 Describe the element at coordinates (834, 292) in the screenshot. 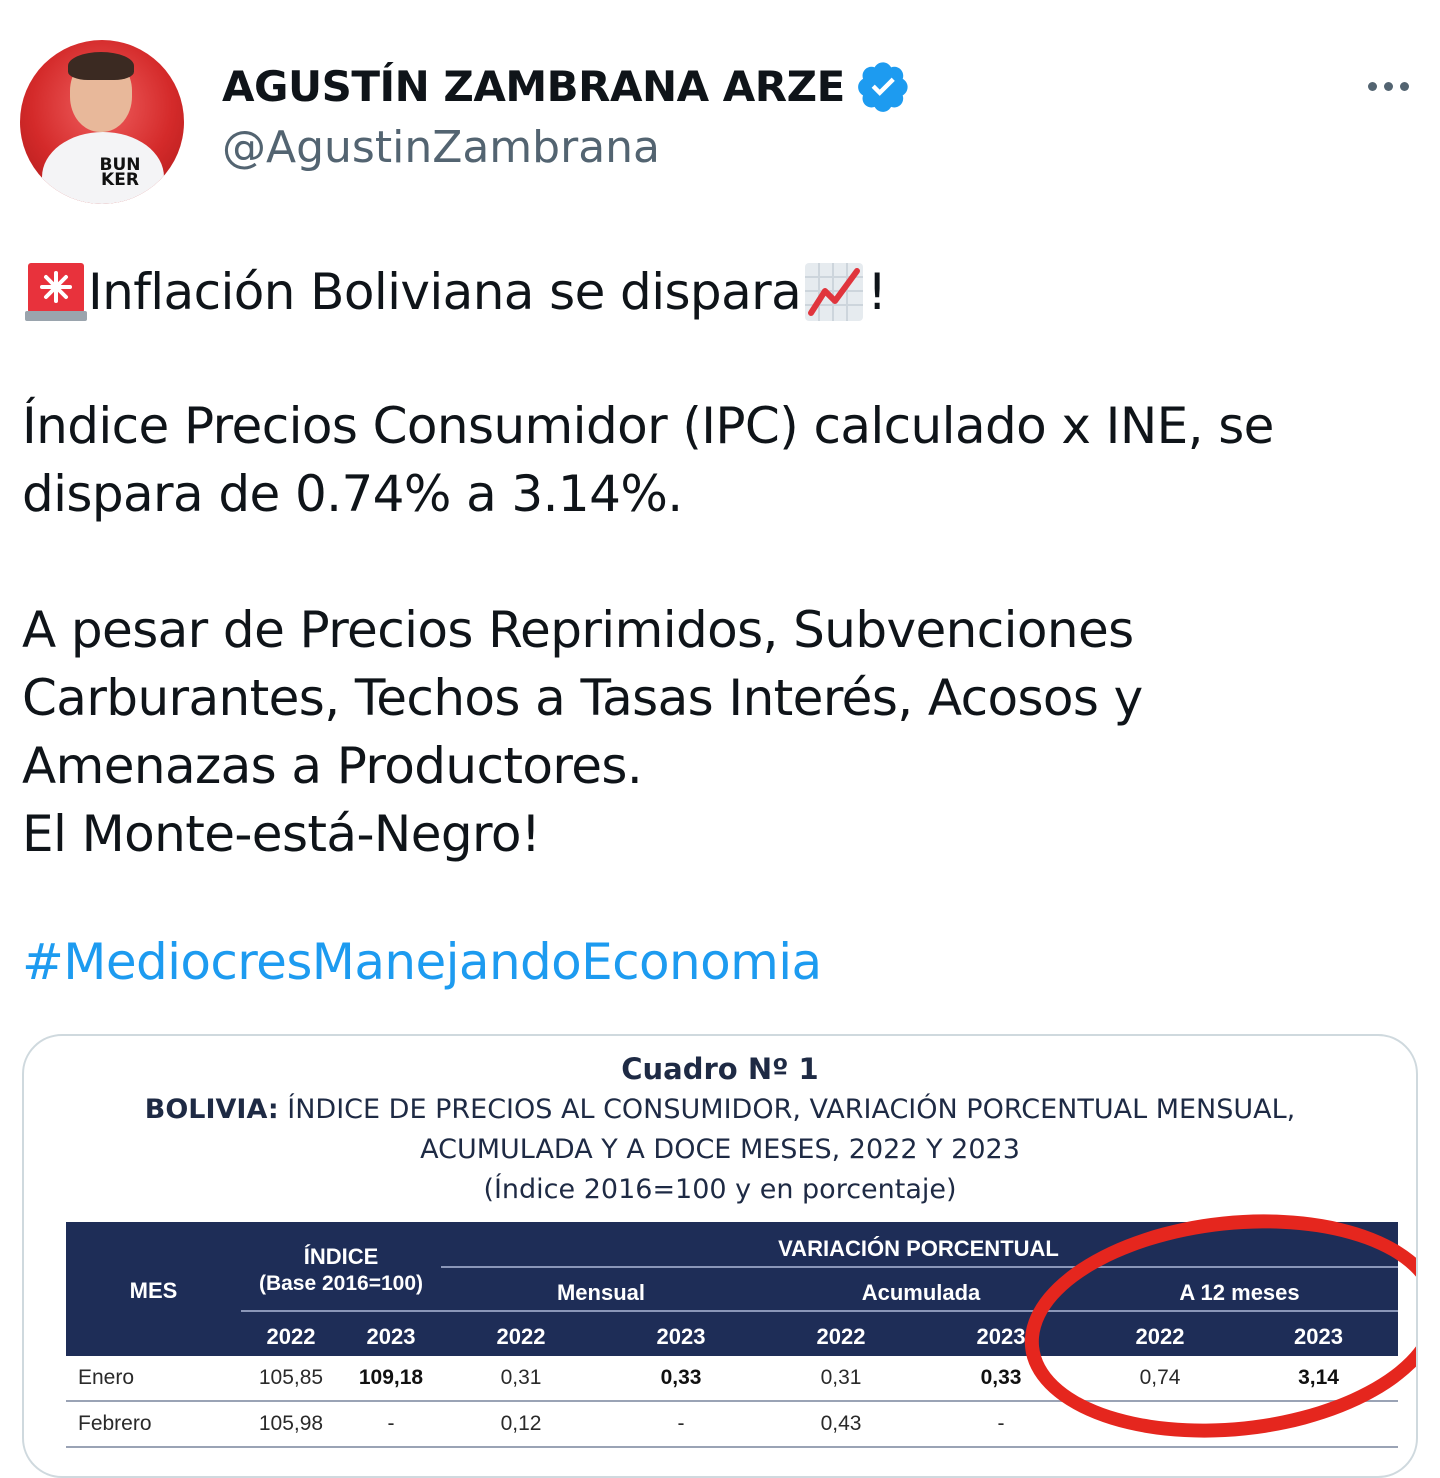

I see `chart-increasing-emoji-icon` at that location.